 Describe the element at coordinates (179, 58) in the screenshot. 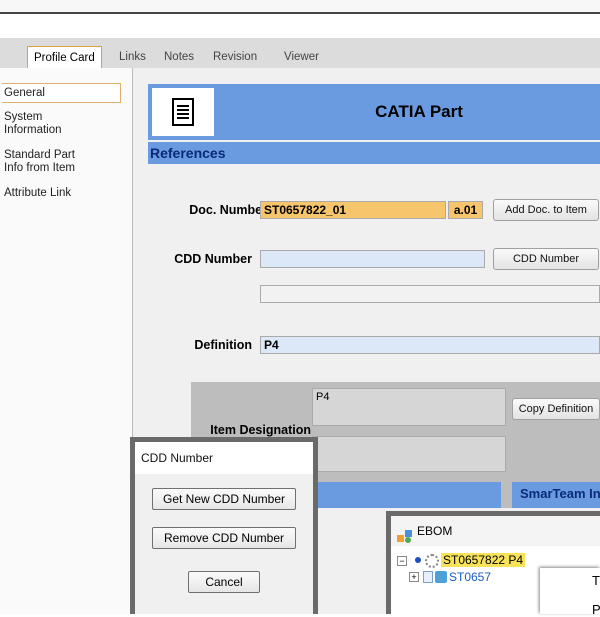

I see `tab-notes: Notes` at that location.